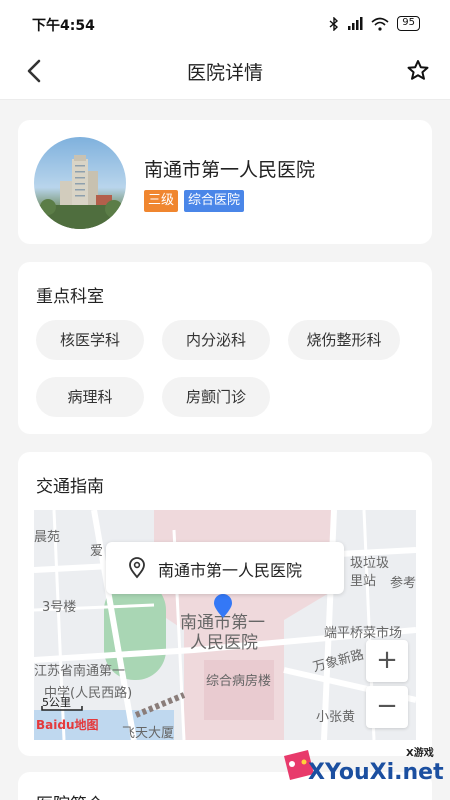  I want to click on watermark-small: X游戏, so click(420, 753).